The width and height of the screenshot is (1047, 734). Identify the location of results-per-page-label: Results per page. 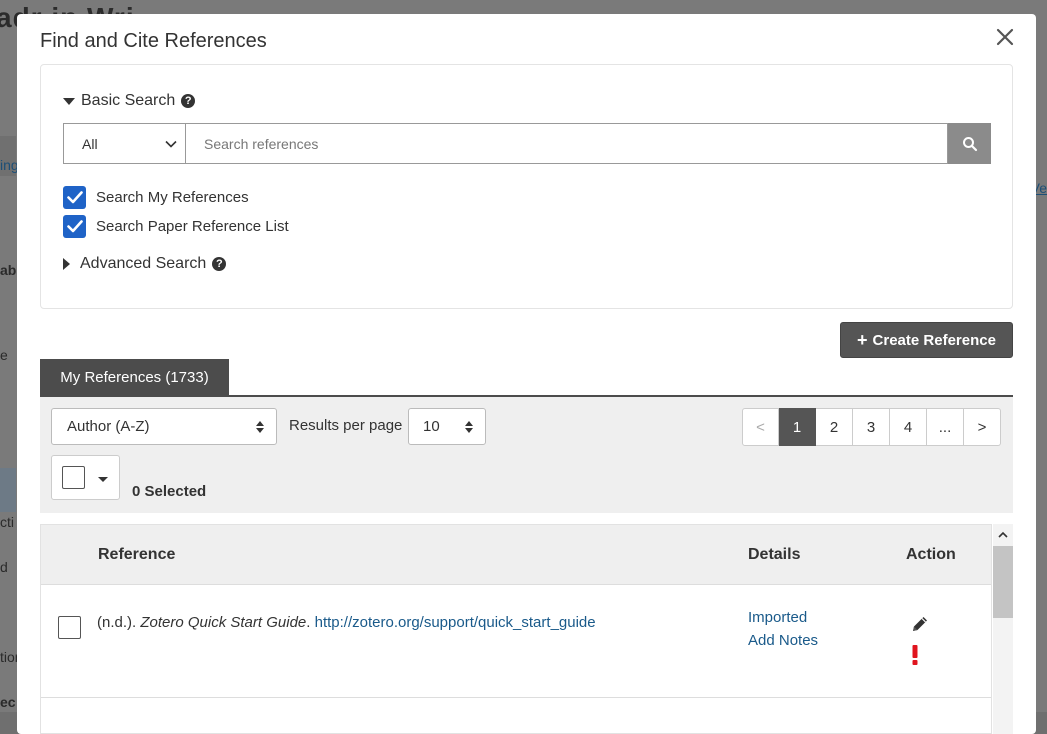
(346, 425).